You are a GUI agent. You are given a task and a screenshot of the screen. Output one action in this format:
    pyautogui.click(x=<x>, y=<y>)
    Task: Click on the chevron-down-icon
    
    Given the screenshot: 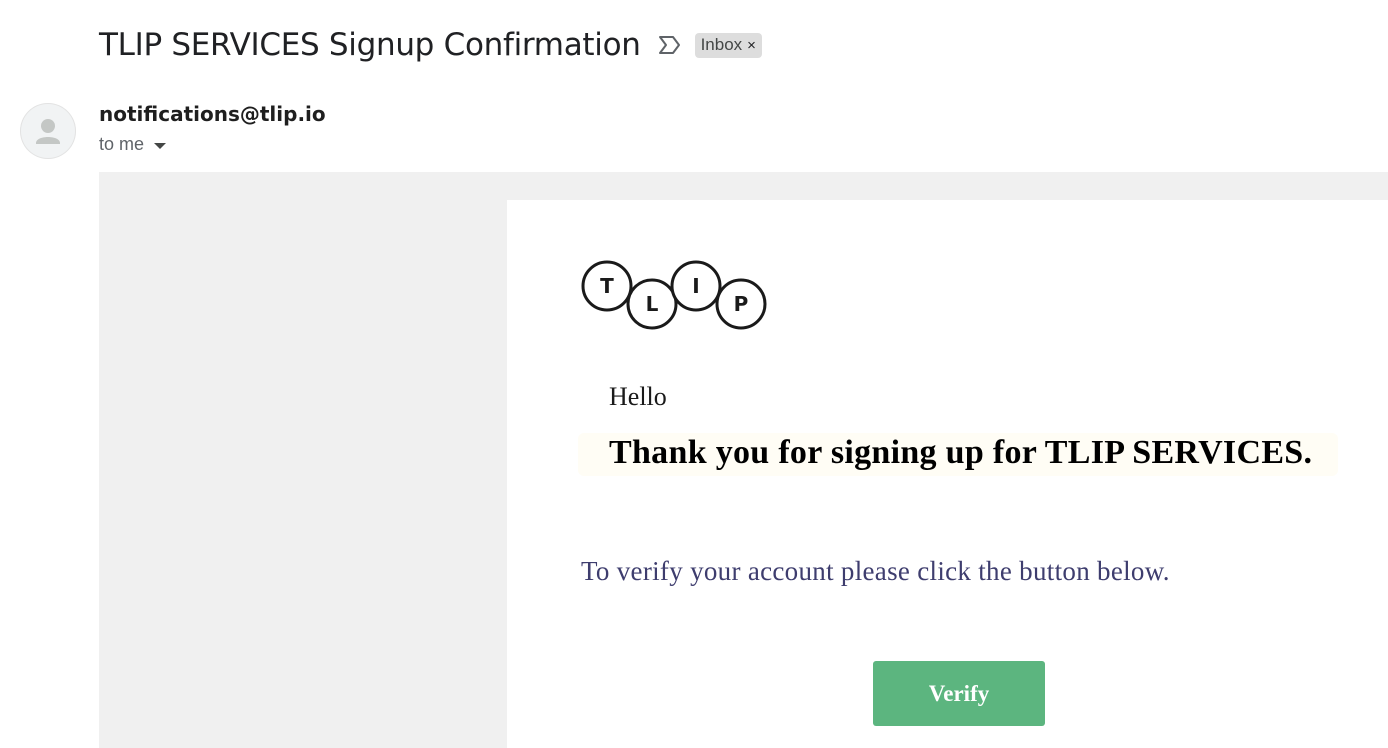 What is the action you would take?
    pyautogui.click(x=160, y=145)
    